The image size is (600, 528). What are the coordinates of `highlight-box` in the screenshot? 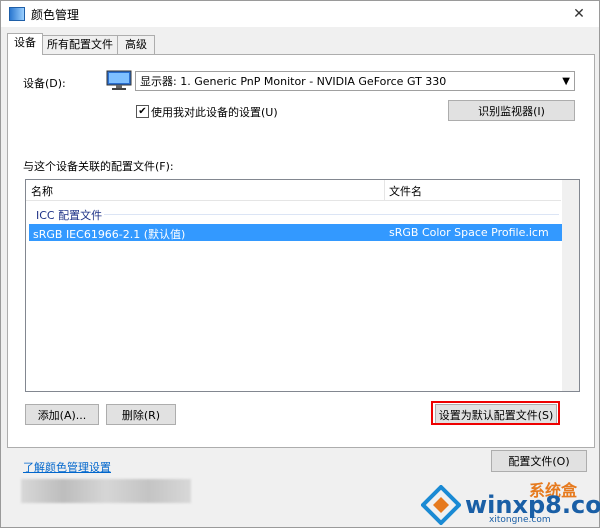 It's located at (495, 413).